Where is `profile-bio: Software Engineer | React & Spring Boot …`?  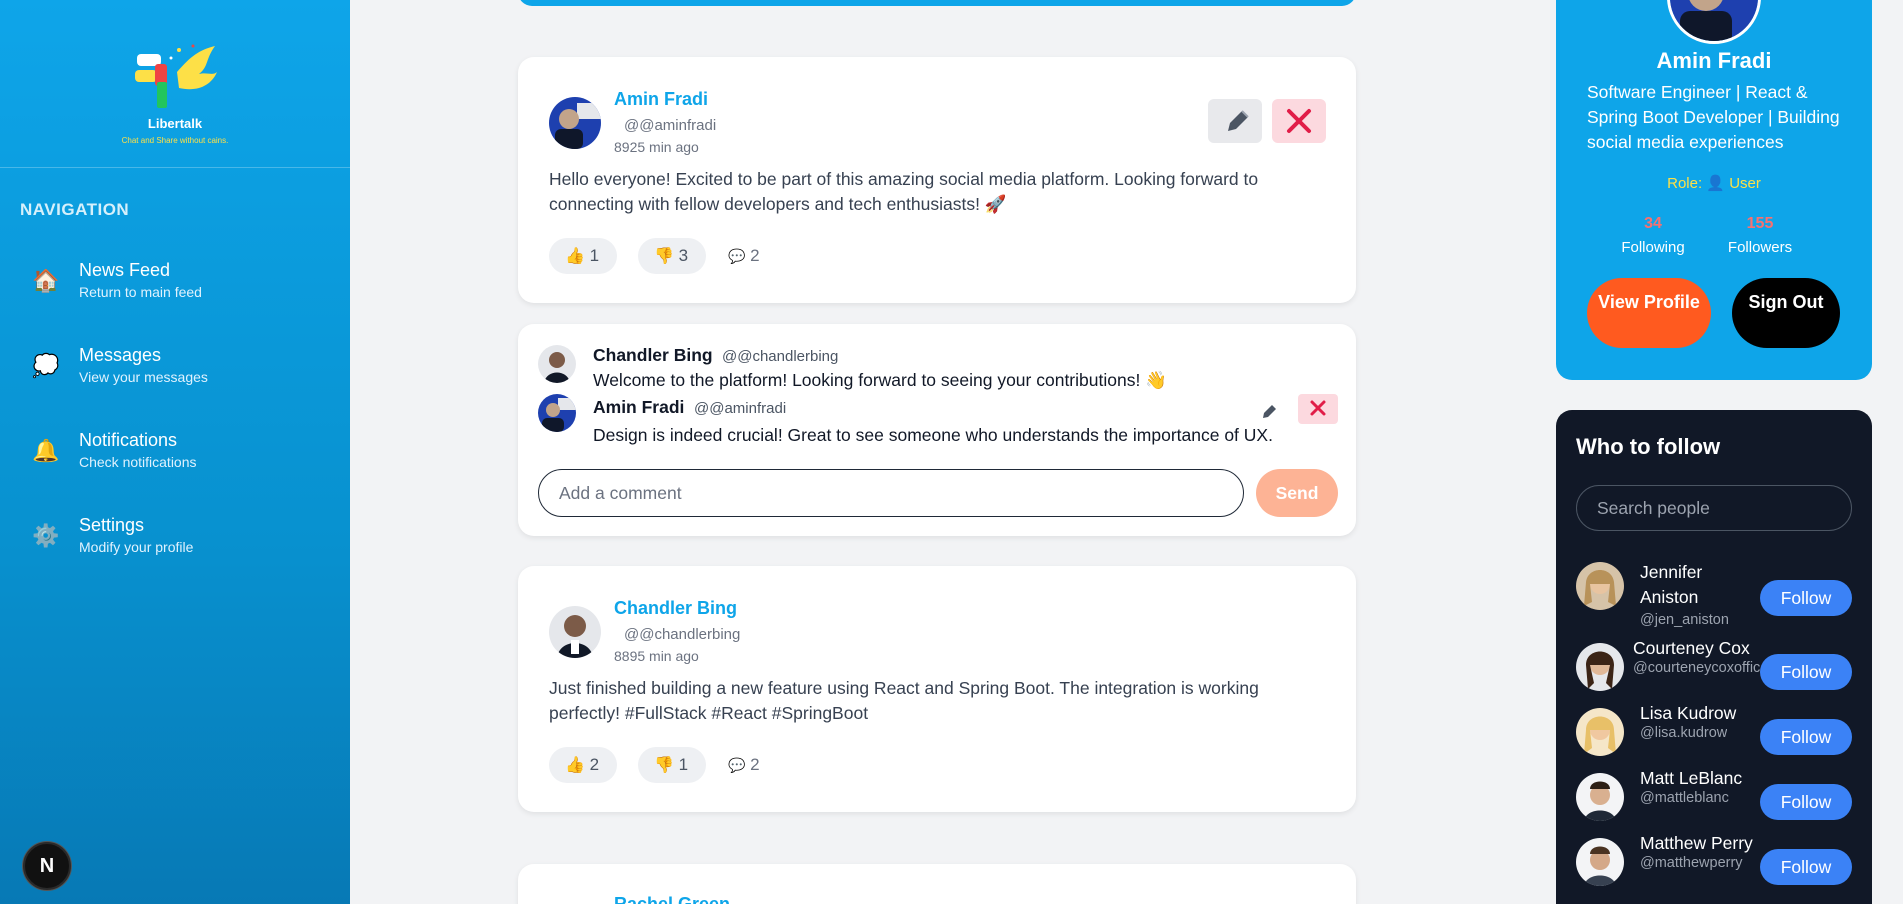
profile-bio: Software Engineer | React & Spring Boot … is located at coordinates (1713, 117).